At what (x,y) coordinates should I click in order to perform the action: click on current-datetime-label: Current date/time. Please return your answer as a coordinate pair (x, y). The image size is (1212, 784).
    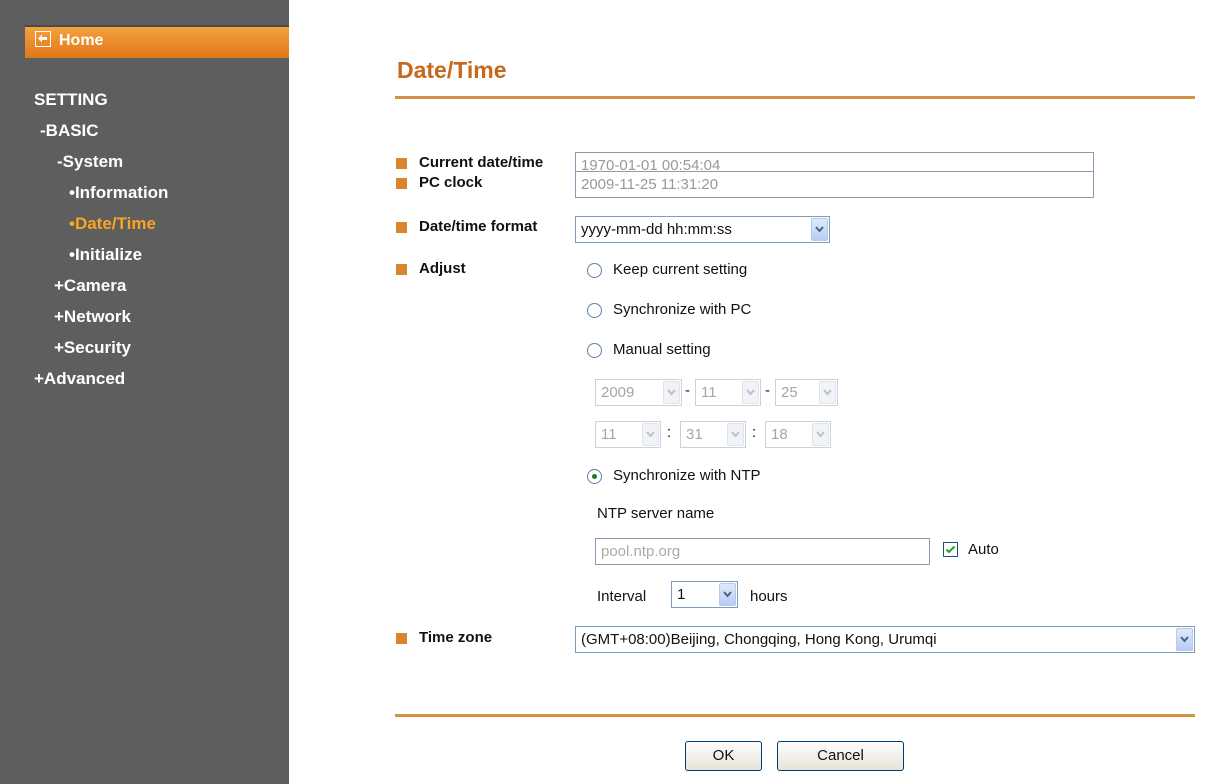
    Looking at the image, I should click on (481, 162).